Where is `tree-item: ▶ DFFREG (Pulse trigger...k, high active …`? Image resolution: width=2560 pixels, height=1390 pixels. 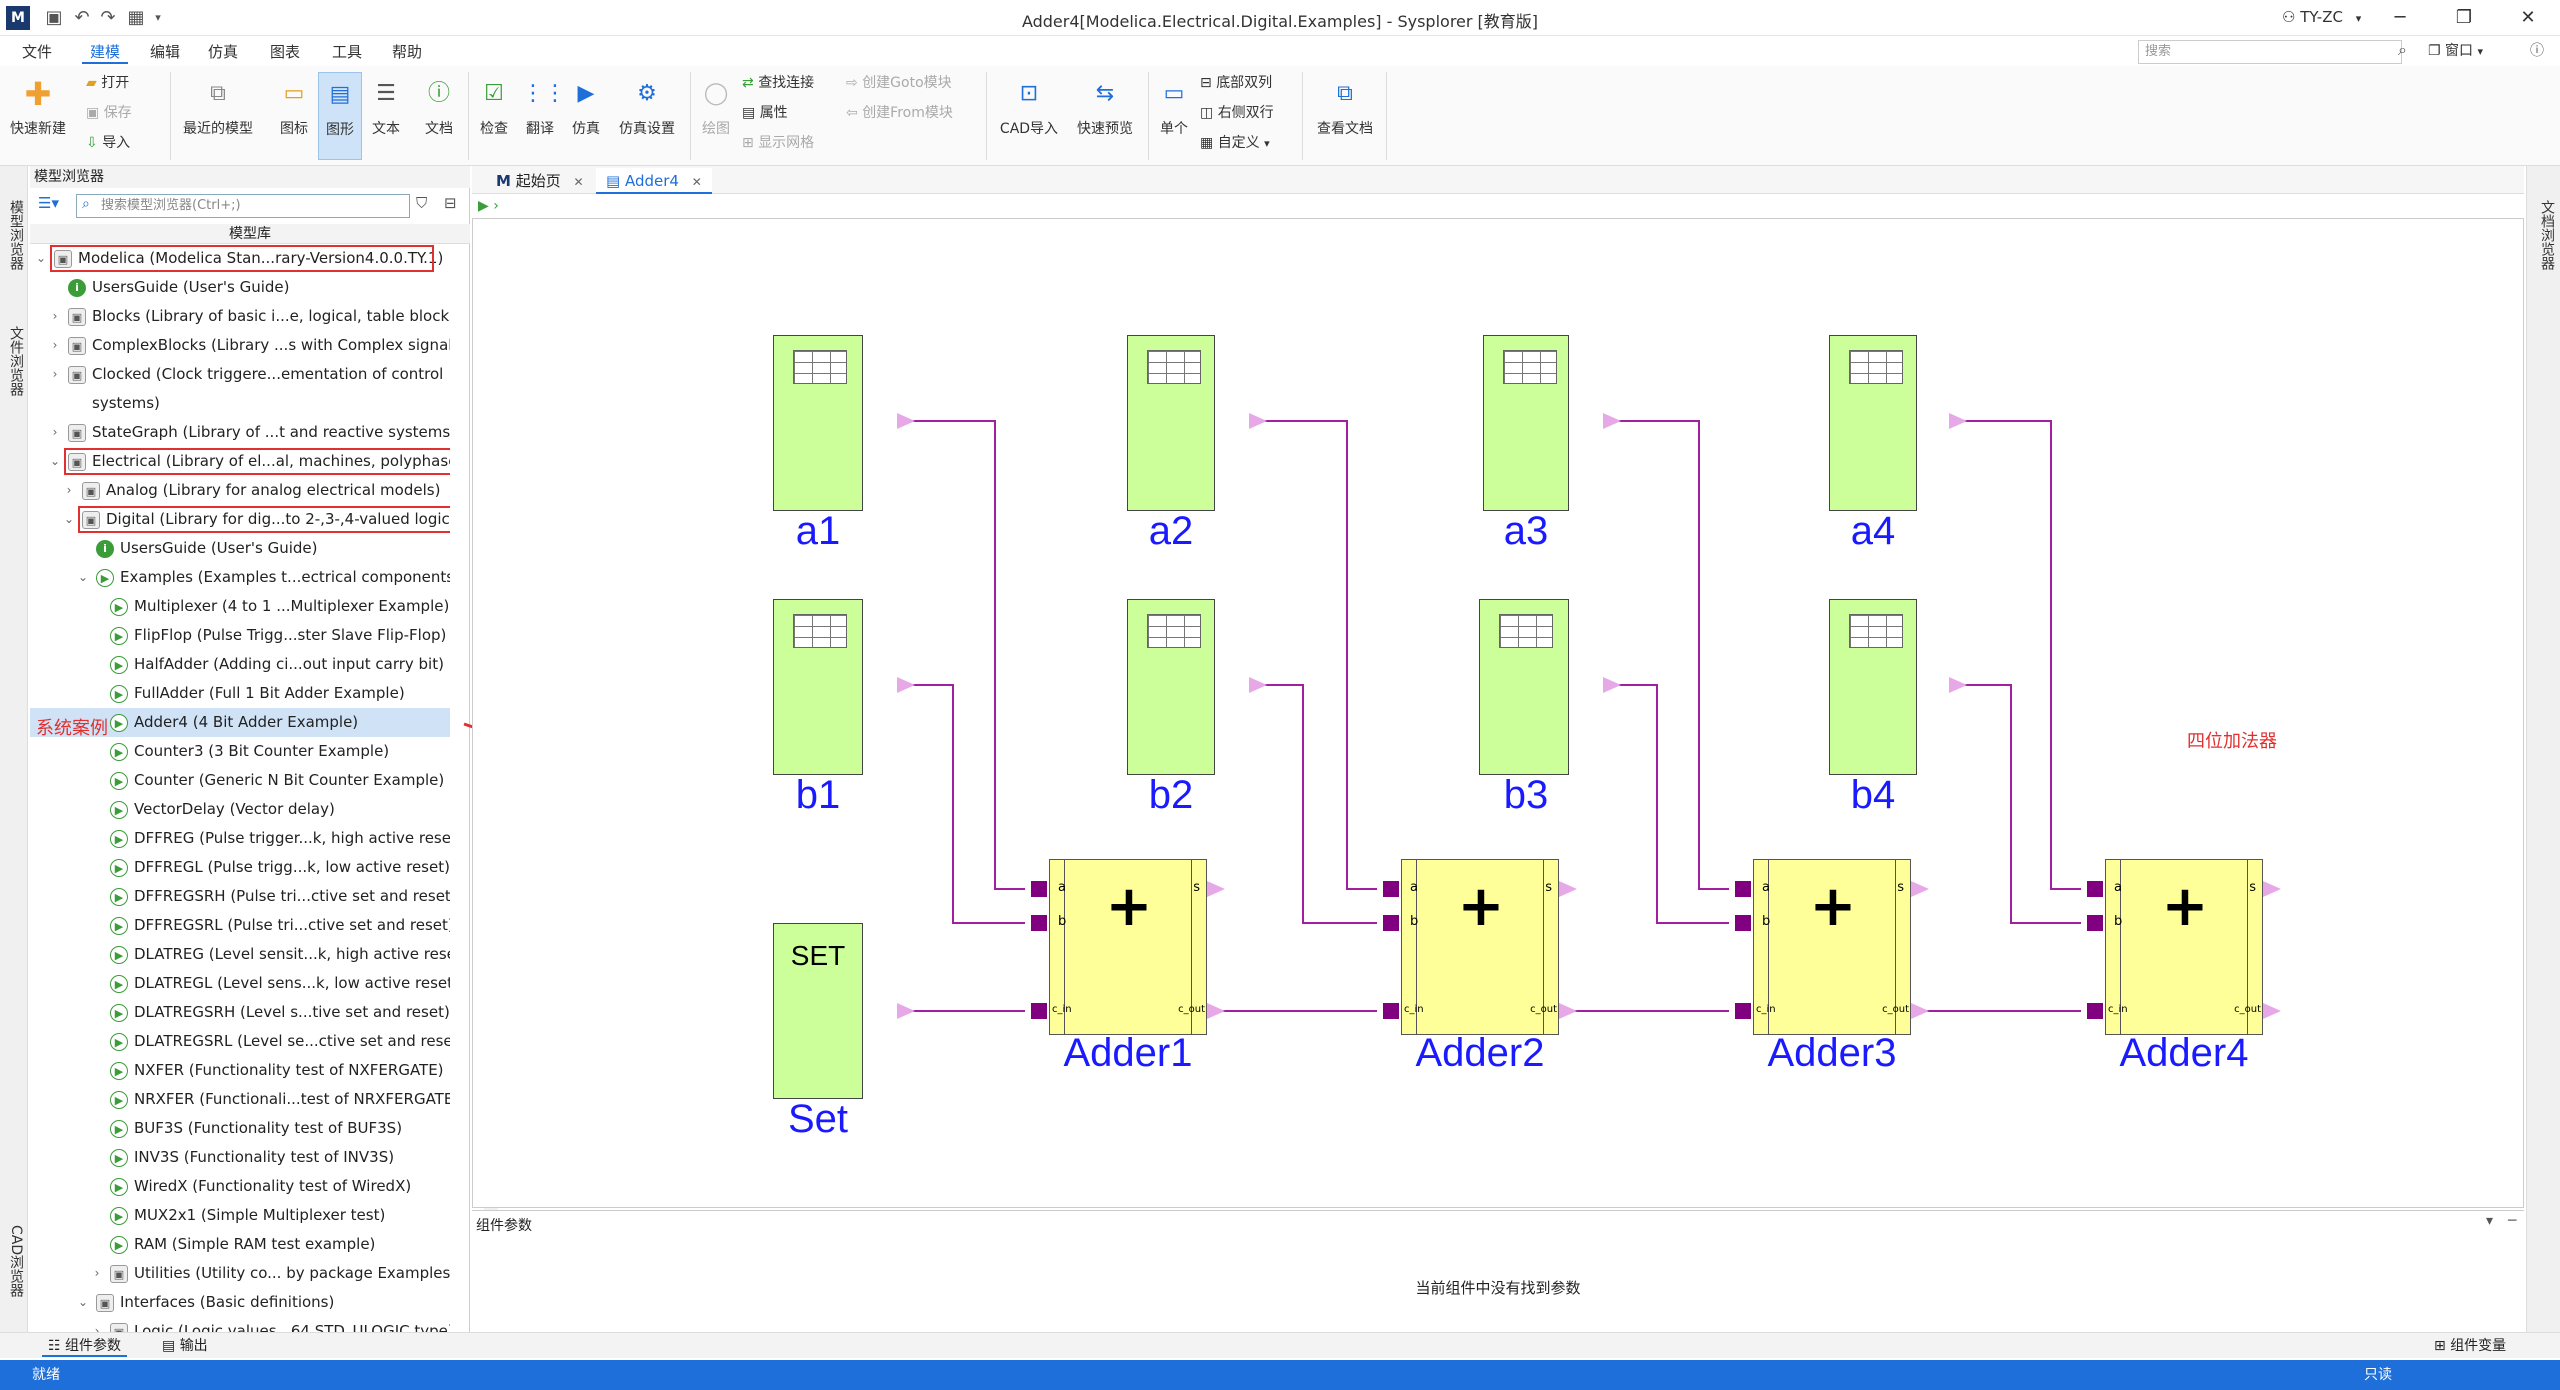 tree-item: ▶ DFFREG (Pulse trigger...k, high active … is located at coordinates (240, 838).